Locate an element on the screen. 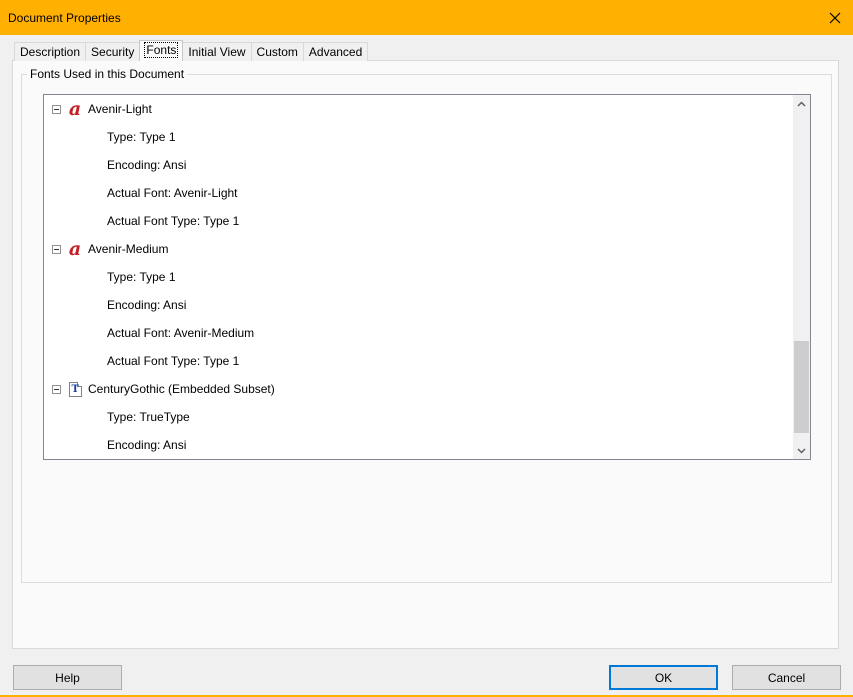 This screenshot has width=853, height=697. scroll-up-button is located at coordinates (801, 103).